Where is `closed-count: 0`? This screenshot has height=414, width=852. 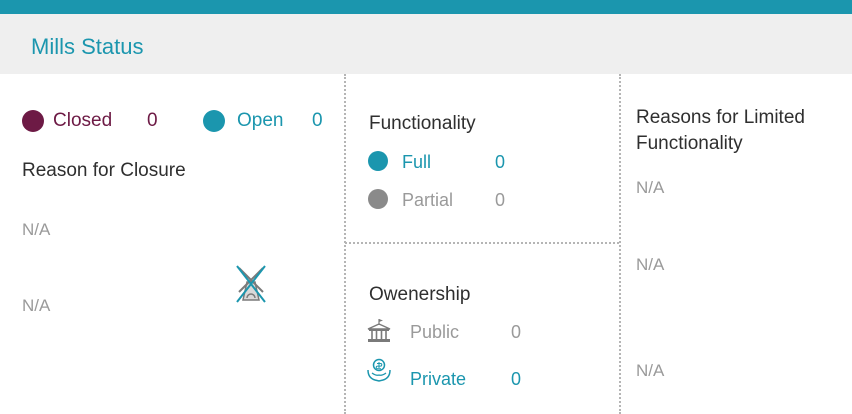
closed-count: 0 is located at coordinates (152, 120).